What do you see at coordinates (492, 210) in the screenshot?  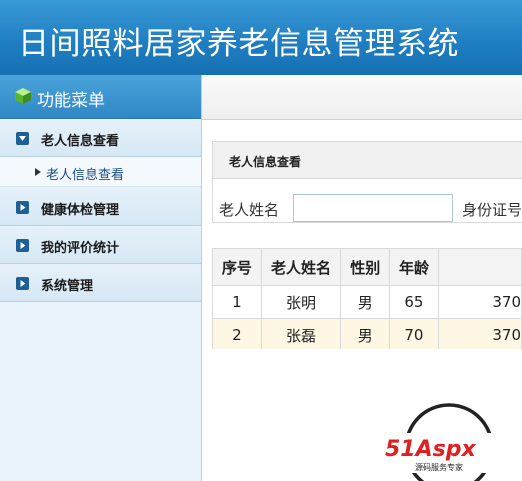 I see `id-number-label: 身份证号` at bounding box center [492, 210].